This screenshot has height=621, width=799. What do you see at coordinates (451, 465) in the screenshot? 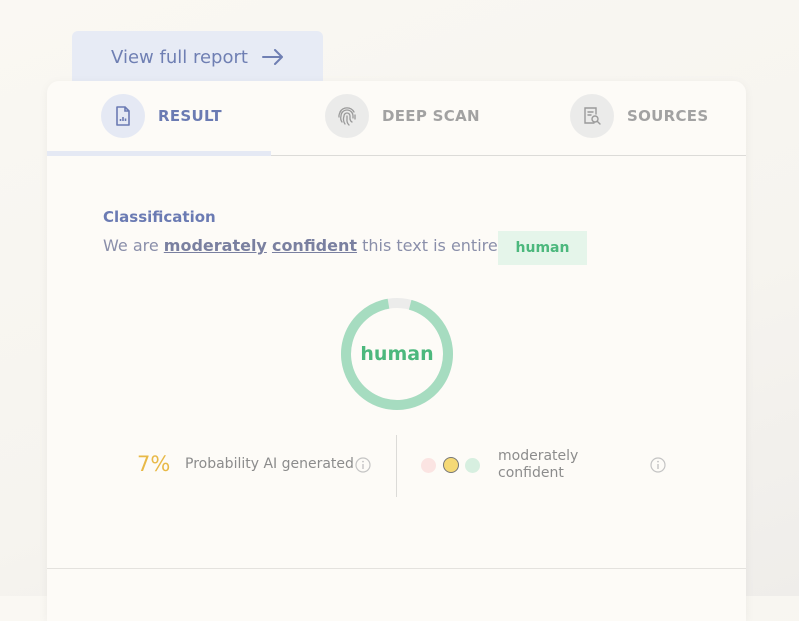
I see `confidence-dot-moderate` at bounding box center [451, 465].